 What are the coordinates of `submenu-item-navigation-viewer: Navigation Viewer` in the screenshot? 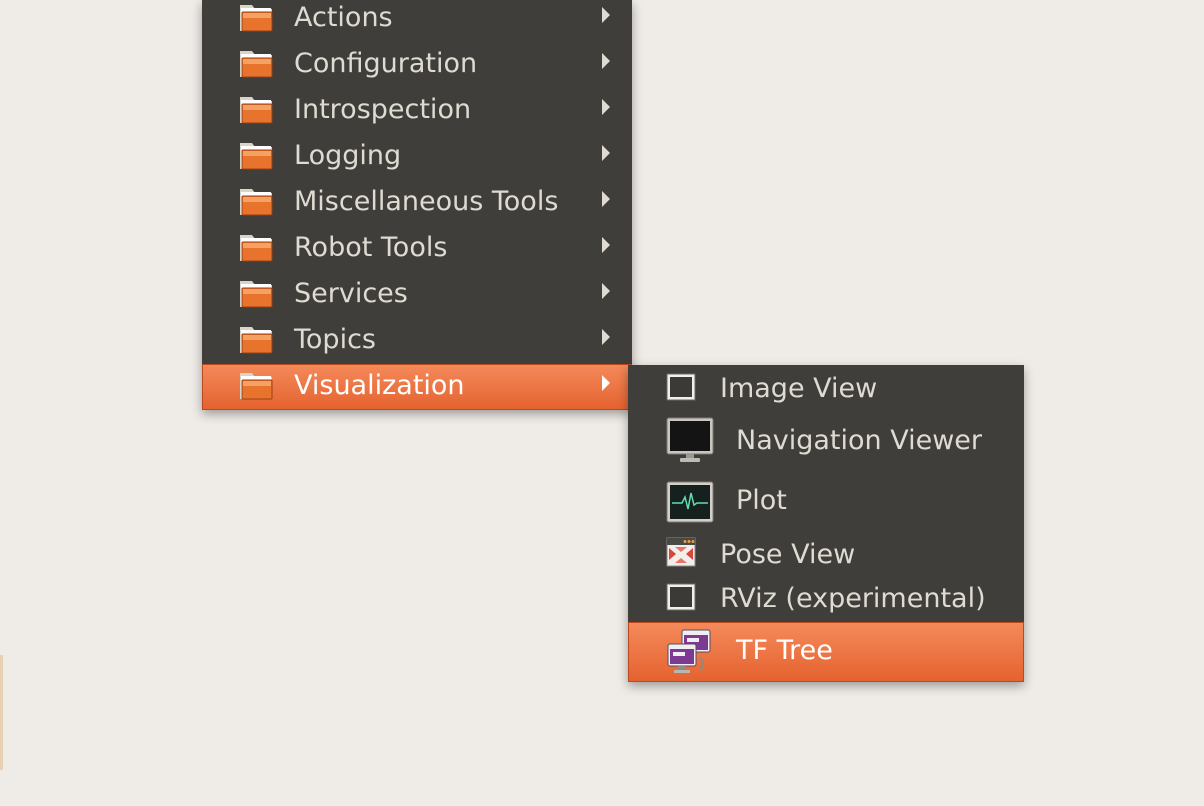 It's located at (826, 439).